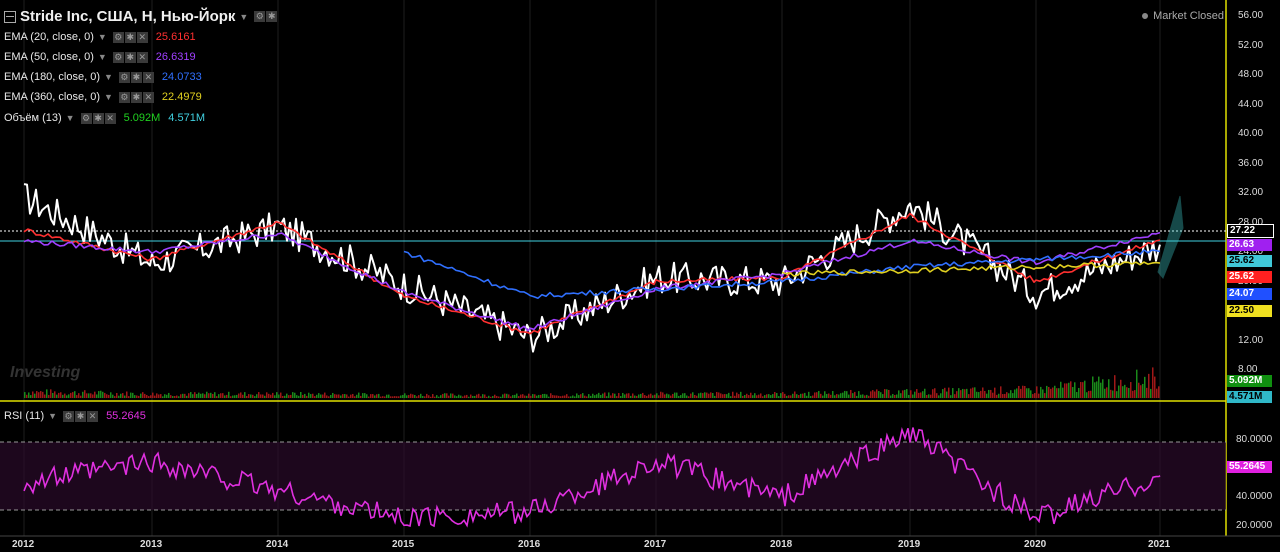 This screenshot has width=1280, height=552. Describe the element at coordinates (10, 16) in the screenshot. I see `collapse-icon` at that location.